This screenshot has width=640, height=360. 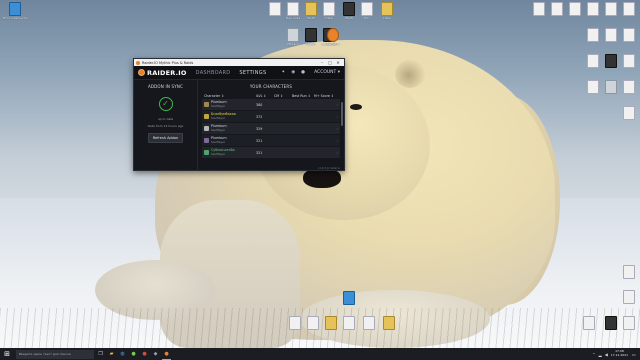 What do you see at coordinates (303, 72) in the screenshot?
I see `patreon-icon: ●` at bounding box center [303, 72].